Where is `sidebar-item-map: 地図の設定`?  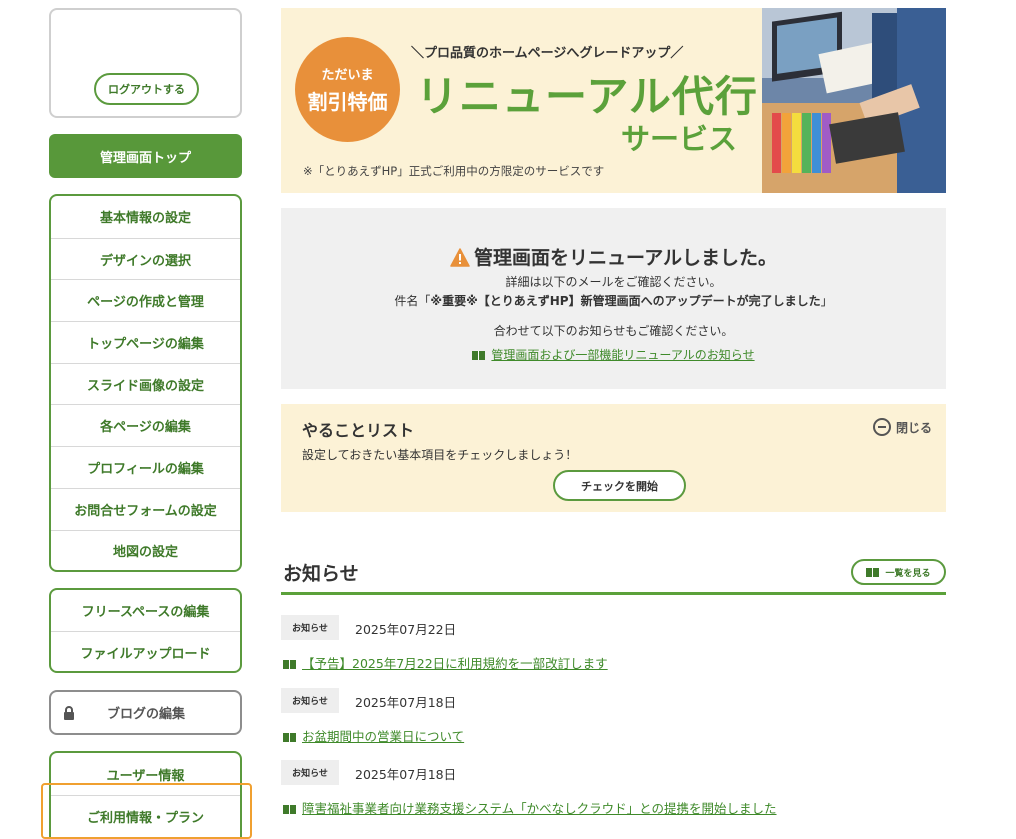
sidebar-item-map: 地図の設定 is located at coordinates (145, 550).